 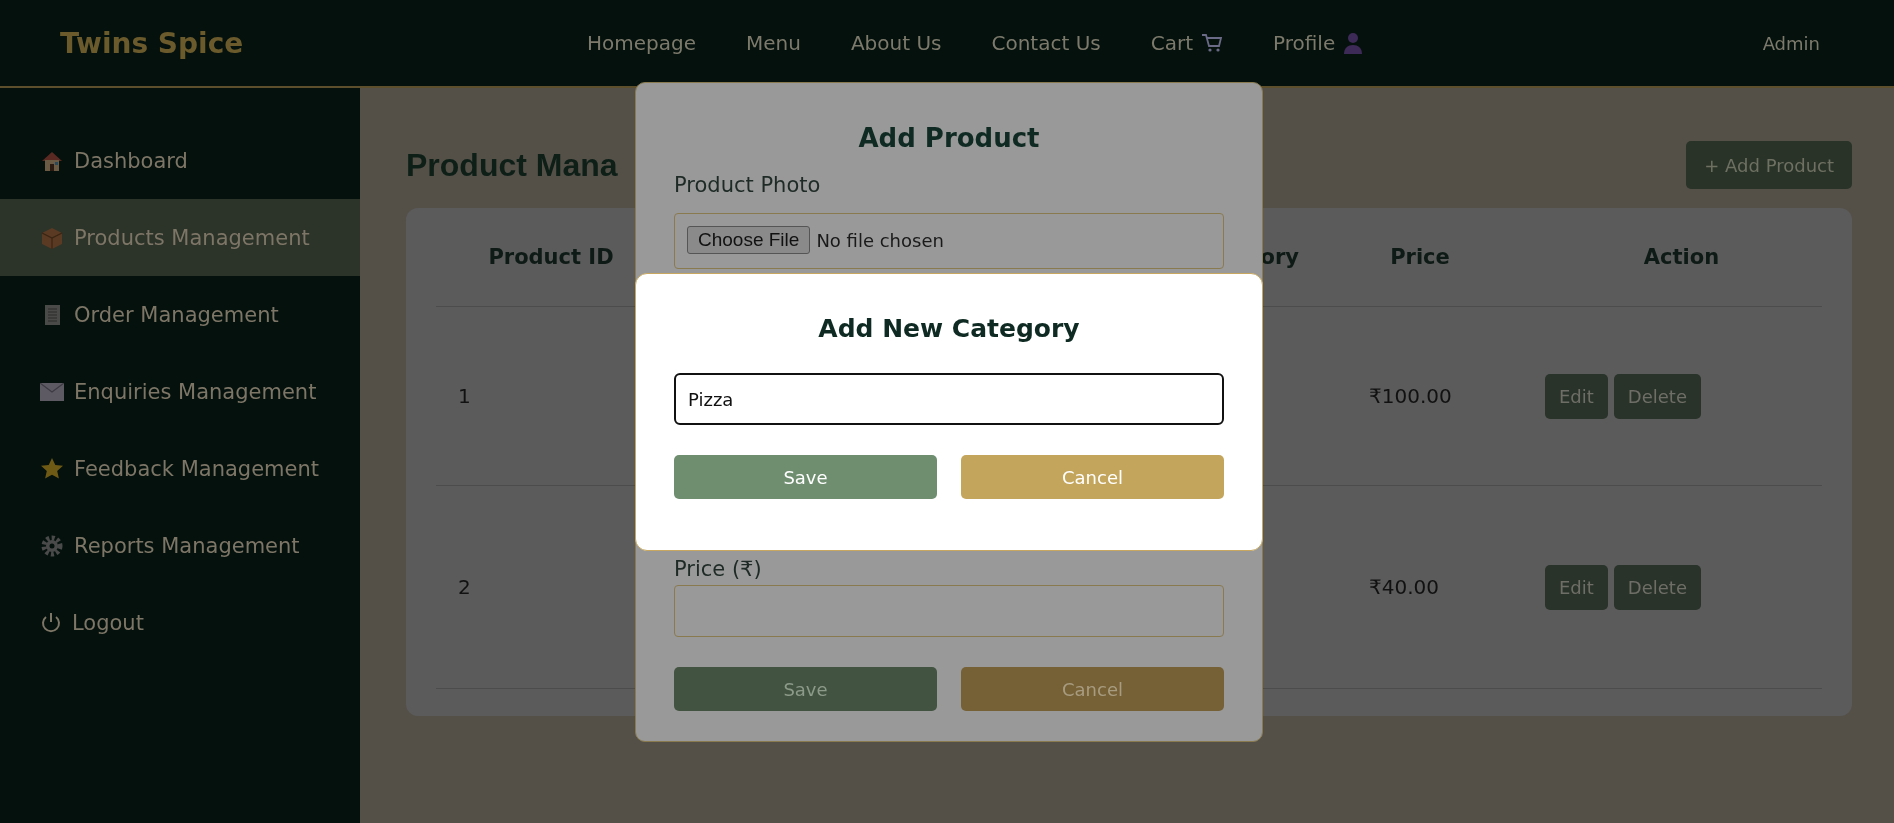 What do you see at coordinates (464, 396) in the screenshot?
I see `table-cell-text: 1` at bounding box center [464, 396].